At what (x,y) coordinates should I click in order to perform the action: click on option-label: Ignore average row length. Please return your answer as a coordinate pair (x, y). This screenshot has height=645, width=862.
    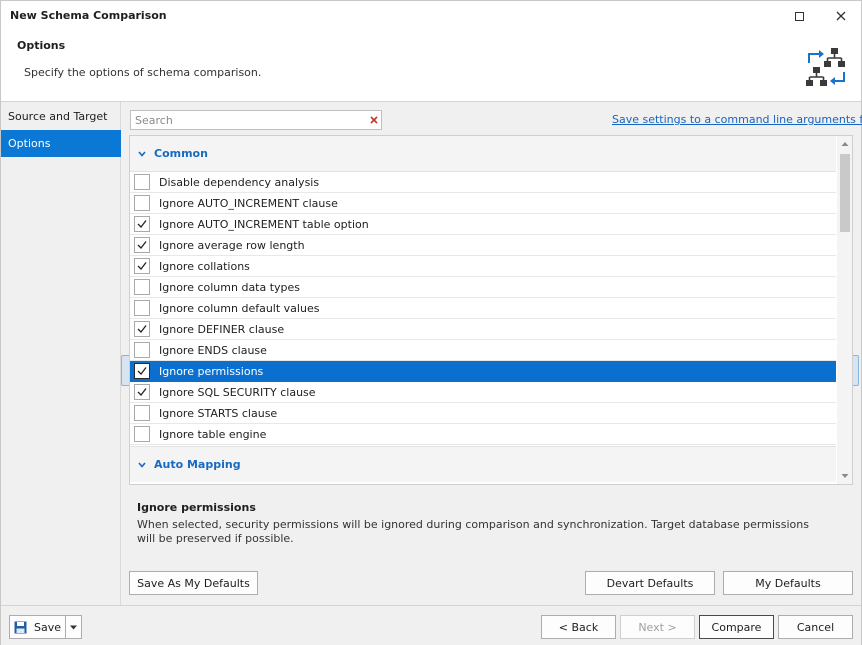
    Looking at the image, I should click on (232, 245).